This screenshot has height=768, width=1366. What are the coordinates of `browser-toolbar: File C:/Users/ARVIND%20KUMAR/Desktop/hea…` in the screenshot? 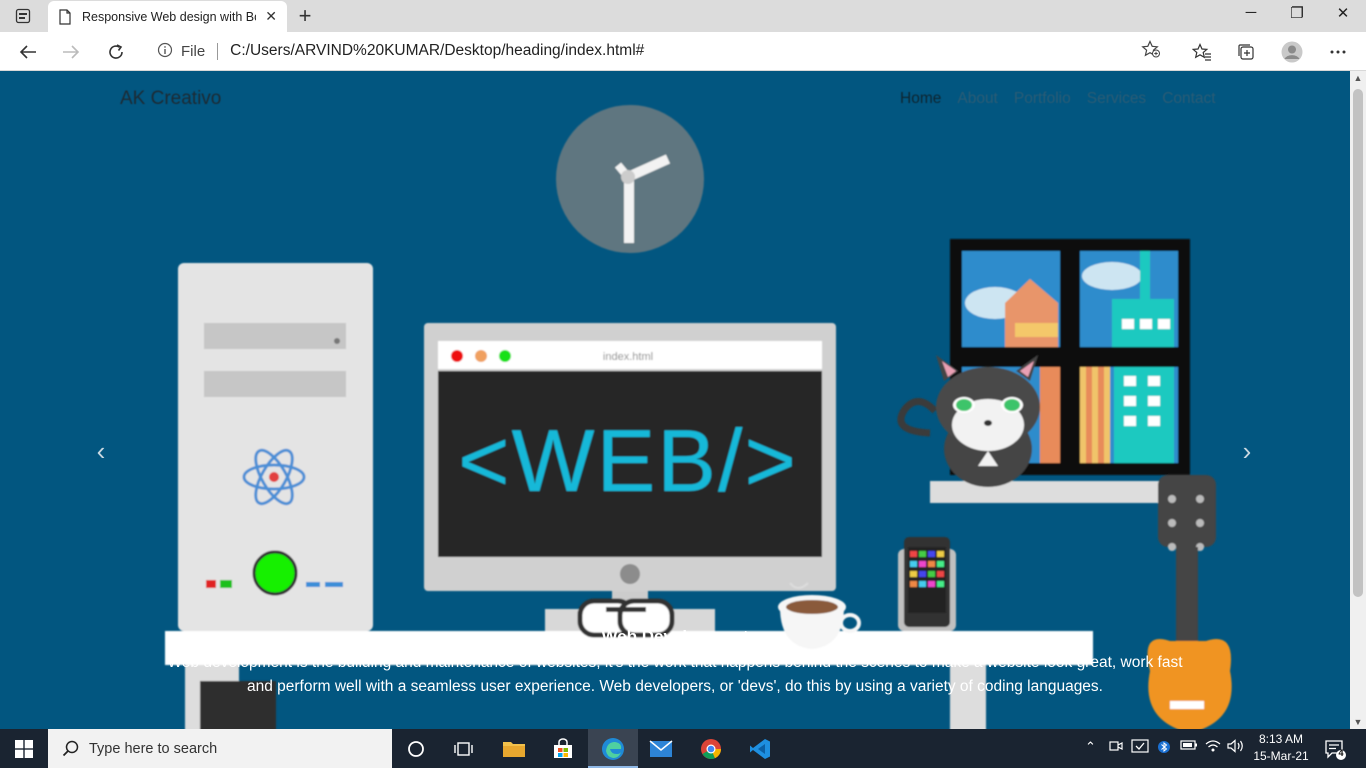 It's located at (683, 51).